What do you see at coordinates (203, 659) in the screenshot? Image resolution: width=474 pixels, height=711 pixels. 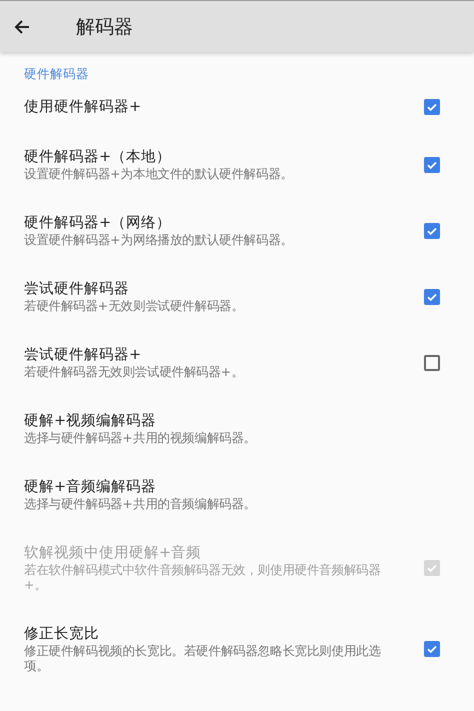 I see `setting-description: 修正硬件解码视频的长宽比。若硬件解码器忽略长宽比则使用此选项。` at bounding box center [203, 659].